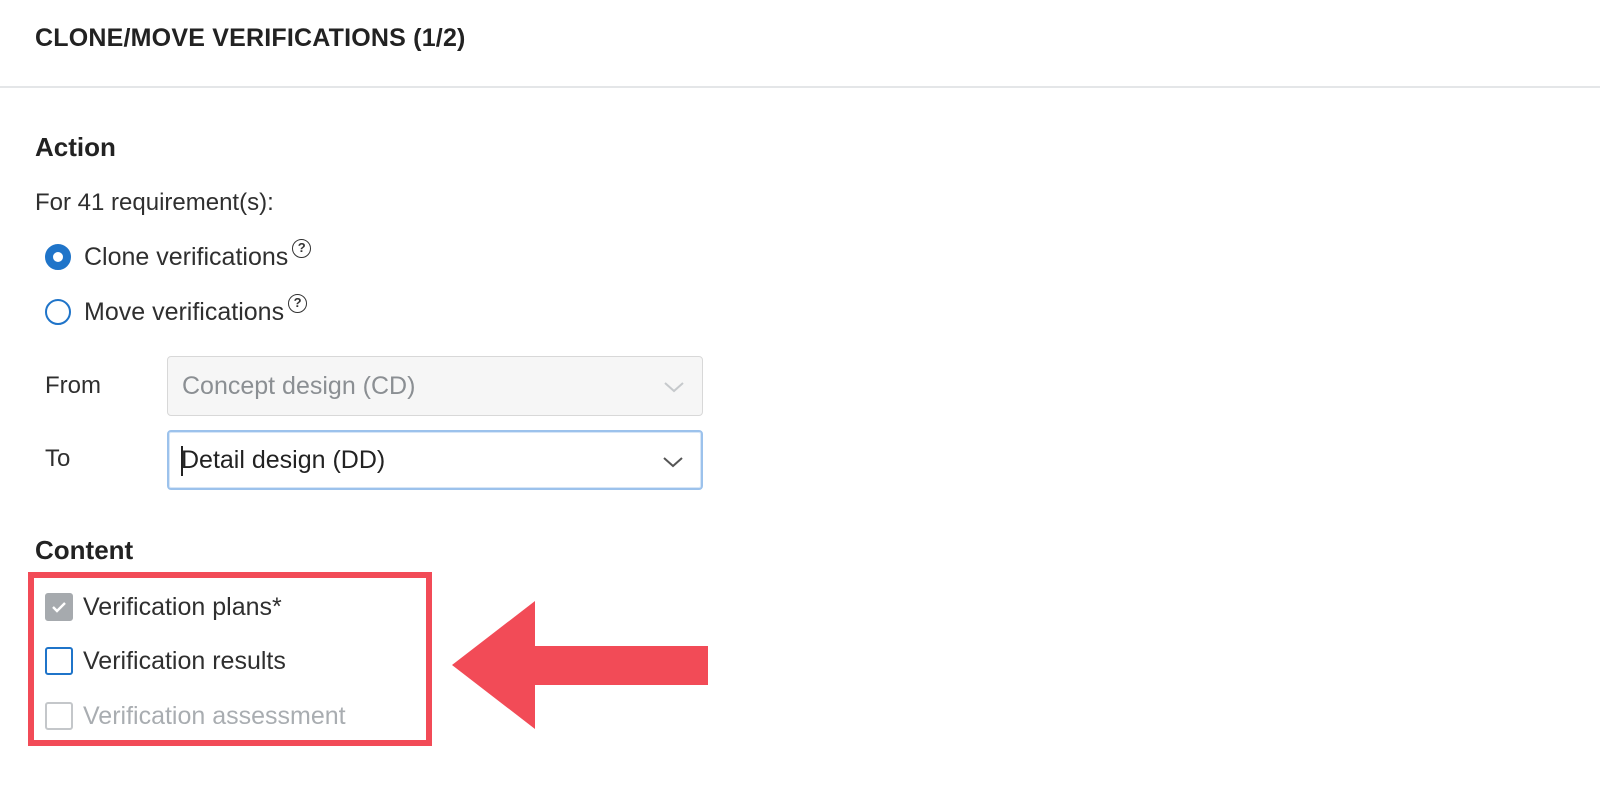 The height and width of the screenshot is (800, 1600). What do you see at coordinates (250, 38) in the screenshot?
I see `dialog-title: CLONE/MOVE VERIFICATIONS (1/2)` at bounding box center [250, 38].